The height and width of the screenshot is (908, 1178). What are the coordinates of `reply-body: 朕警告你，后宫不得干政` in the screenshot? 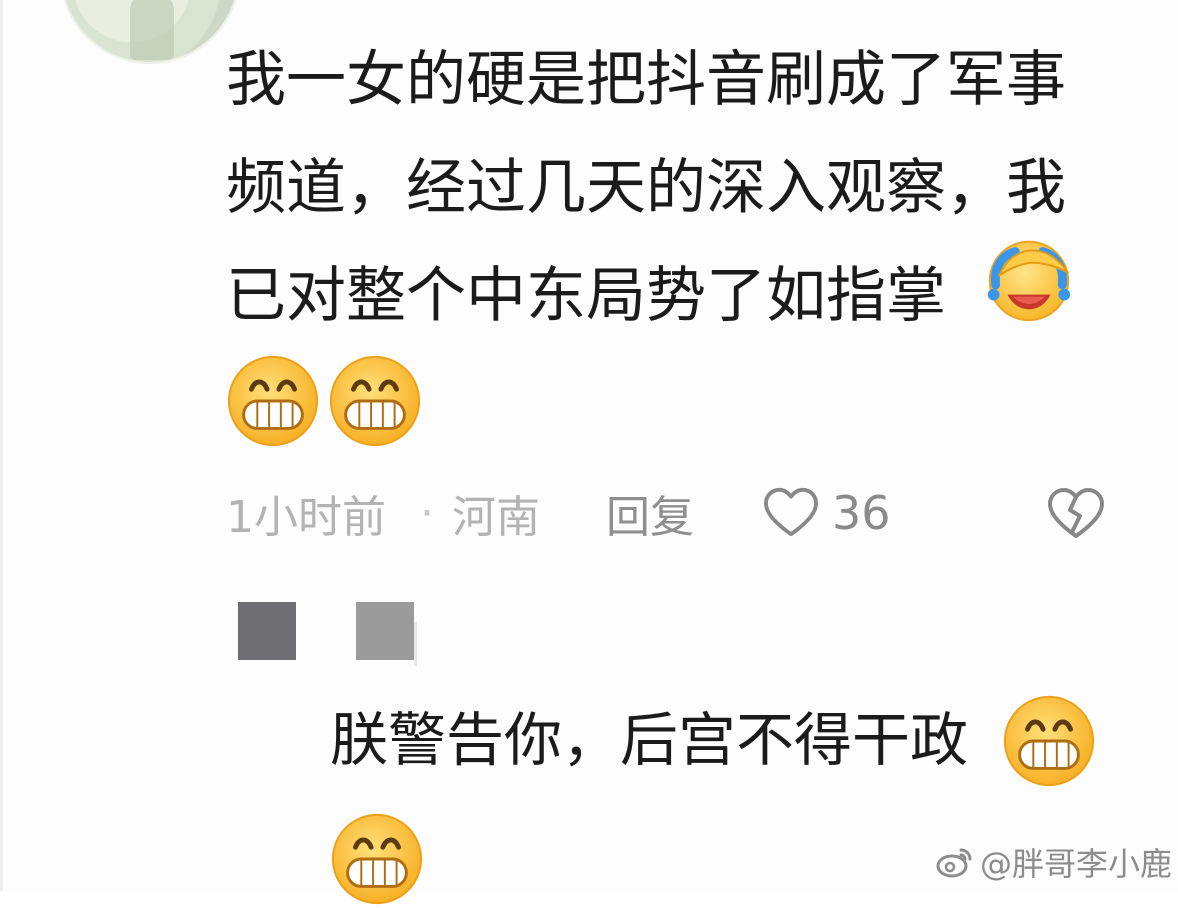 It's located at (649, 740).